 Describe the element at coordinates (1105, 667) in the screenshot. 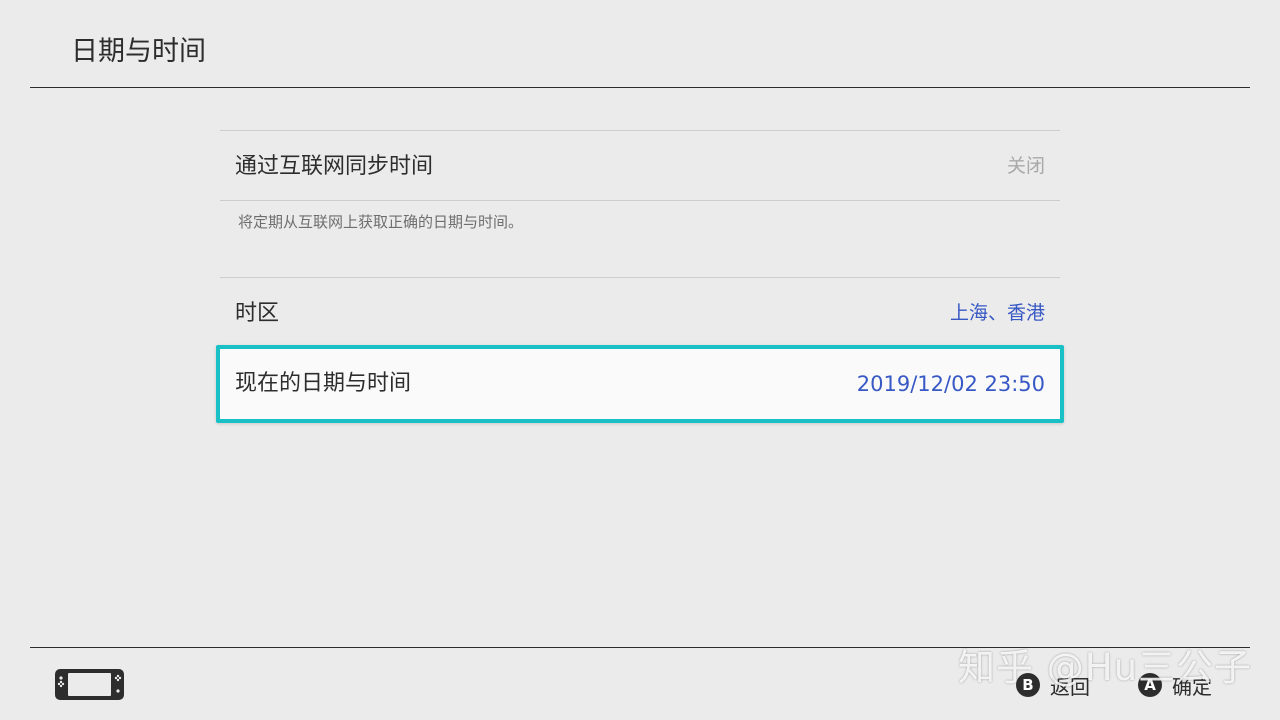

I see `watermark: 知乎 @Hu三公子` at that location.